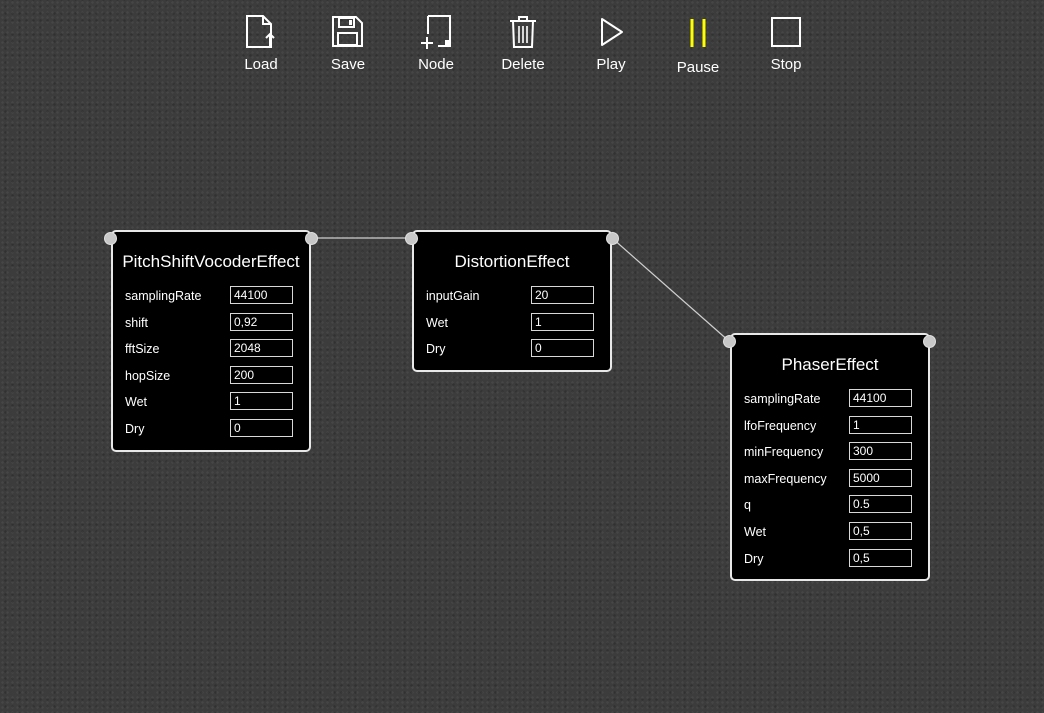  What do you see at coordinates (209, 350) in the screenshot?
I see `param-row: fftSize` at bounding box center [209, 350].